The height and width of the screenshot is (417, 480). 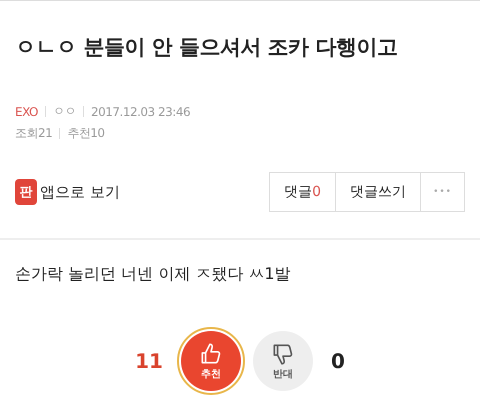 What do you see at coordinates (149, 361) in the screenshot?
I see `upvote-count: 11` at bounding box center [149, 361].